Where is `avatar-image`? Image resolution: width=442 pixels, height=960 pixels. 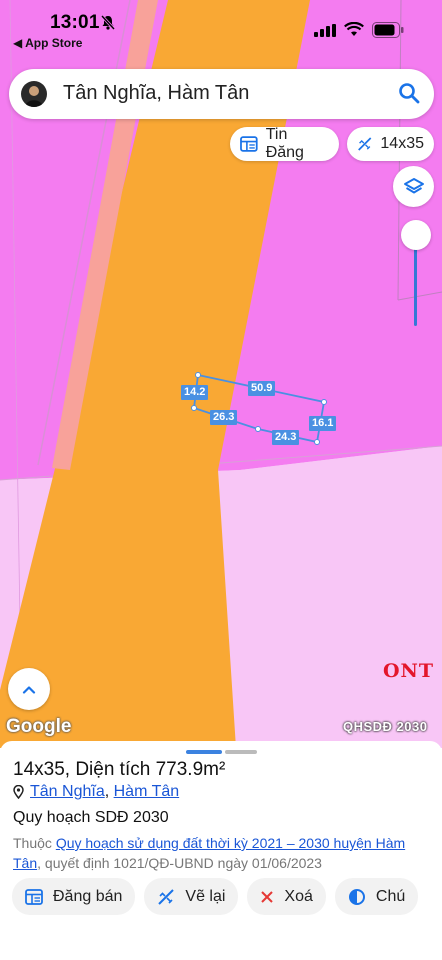
avatar-image is located at coordinates (34, 96).